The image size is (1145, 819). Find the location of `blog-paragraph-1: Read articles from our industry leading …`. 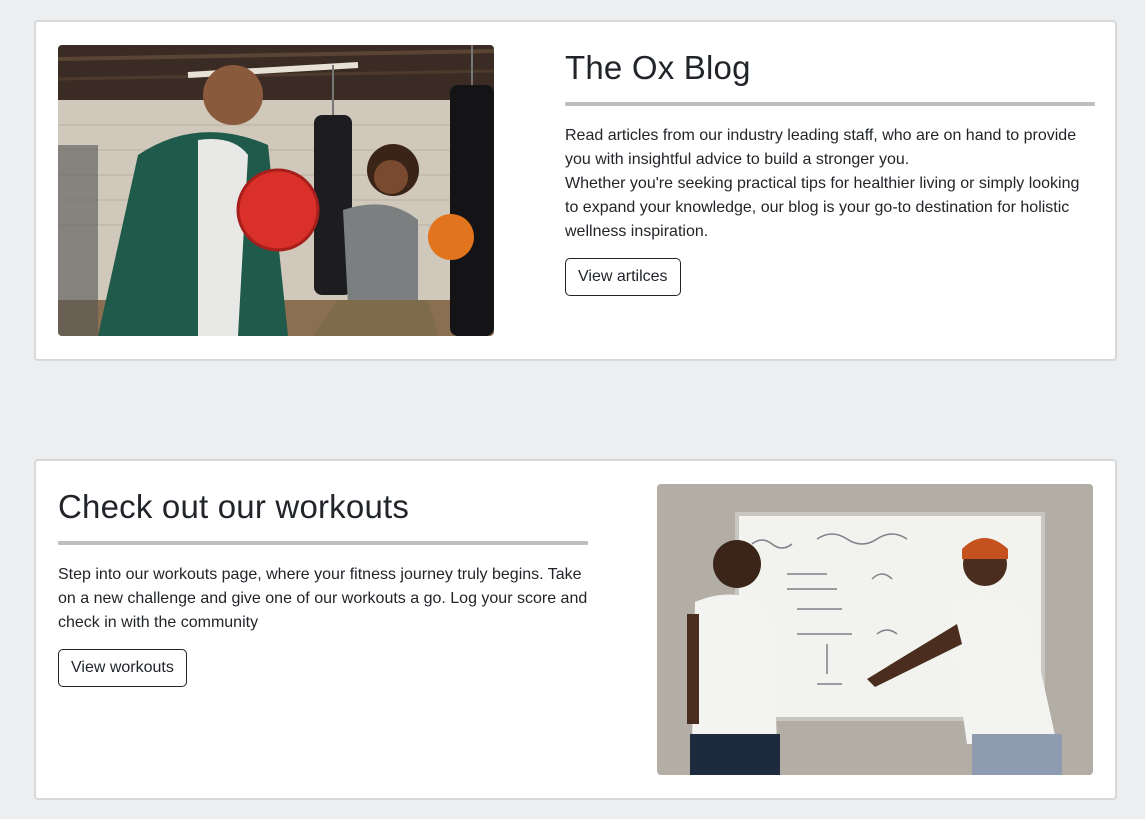

blog-paragraph-1: Read articles from our industry leading … is located at coordinates (821, 147).